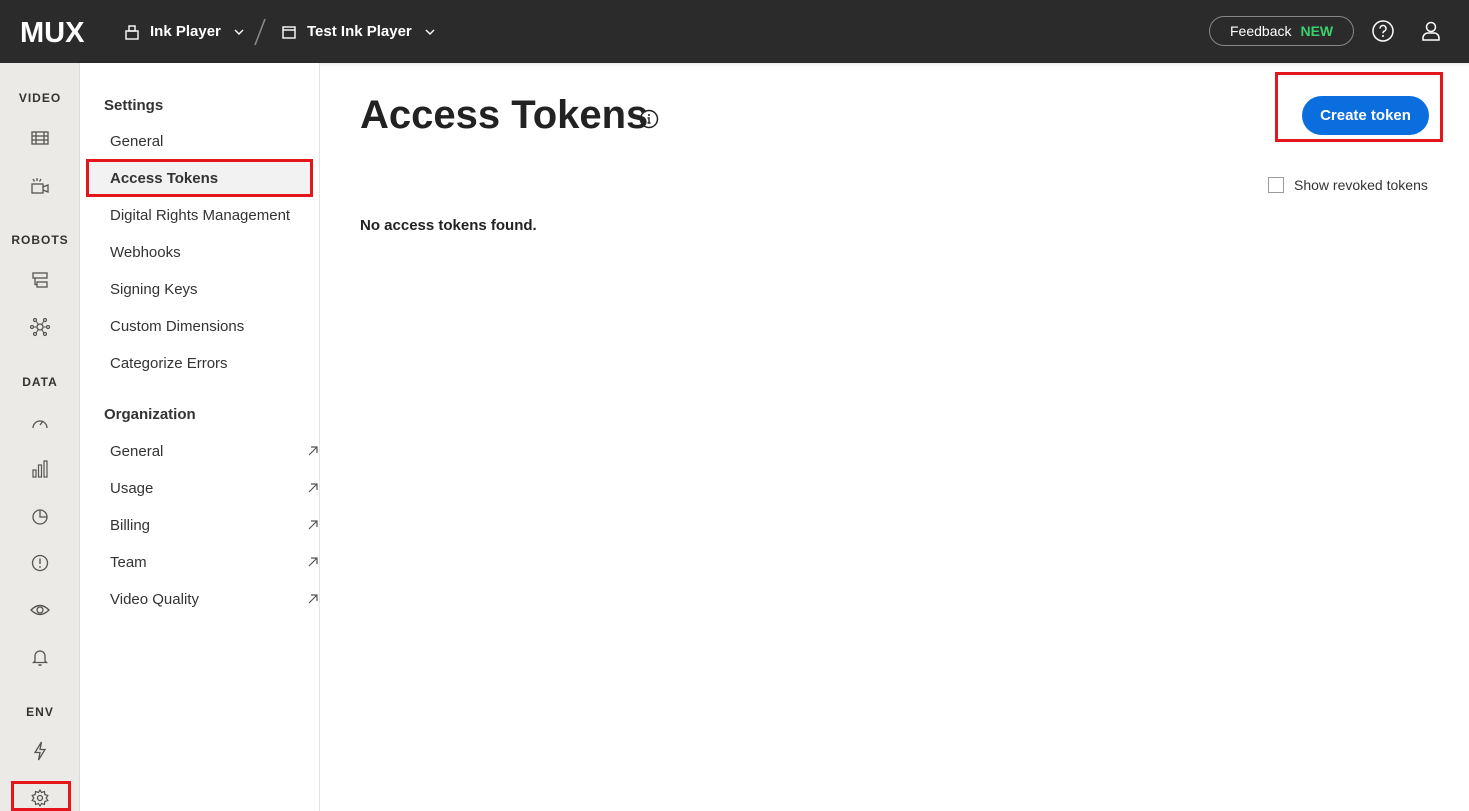 The width and height of the screenshot is (1469, 811). I want to click on info-icon, so click(649, 119).